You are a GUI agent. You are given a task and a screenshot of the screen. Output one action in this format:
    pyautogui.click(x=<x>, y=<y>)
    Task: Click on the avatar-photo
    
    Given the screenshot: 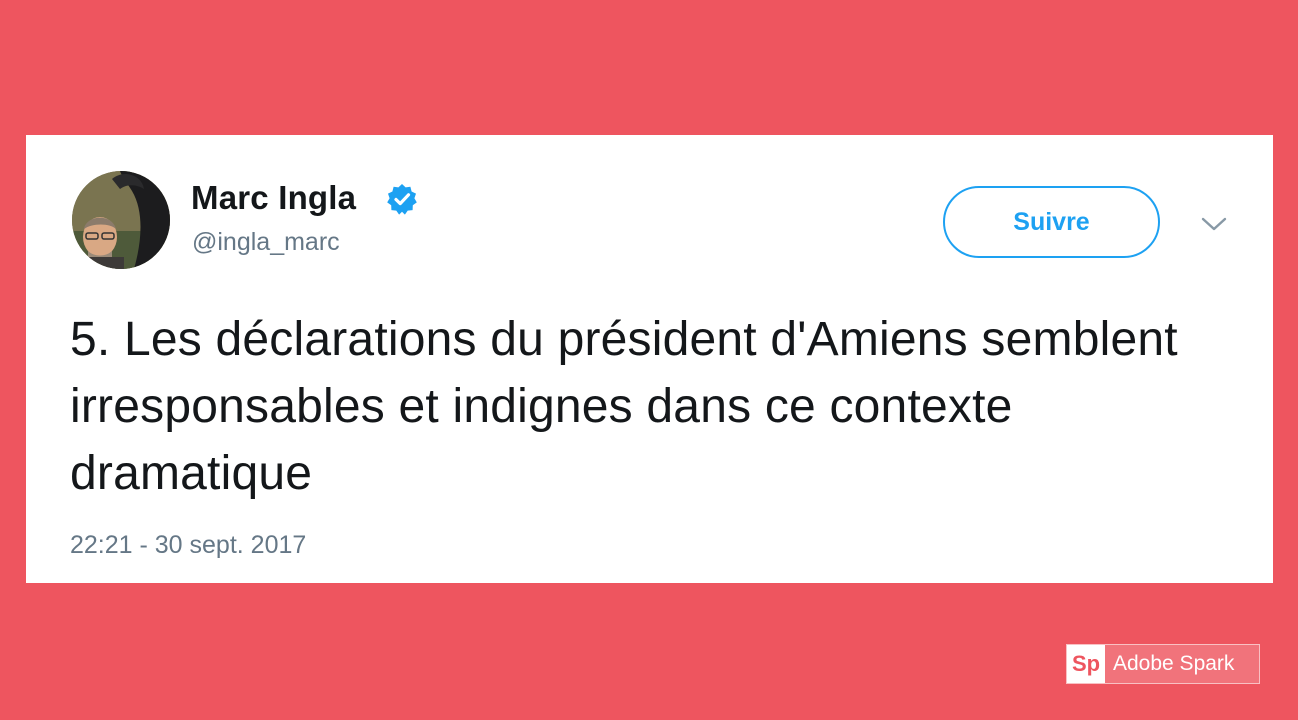 What is the action you would take?
    pyautogui.click(x=121, y=220)
    